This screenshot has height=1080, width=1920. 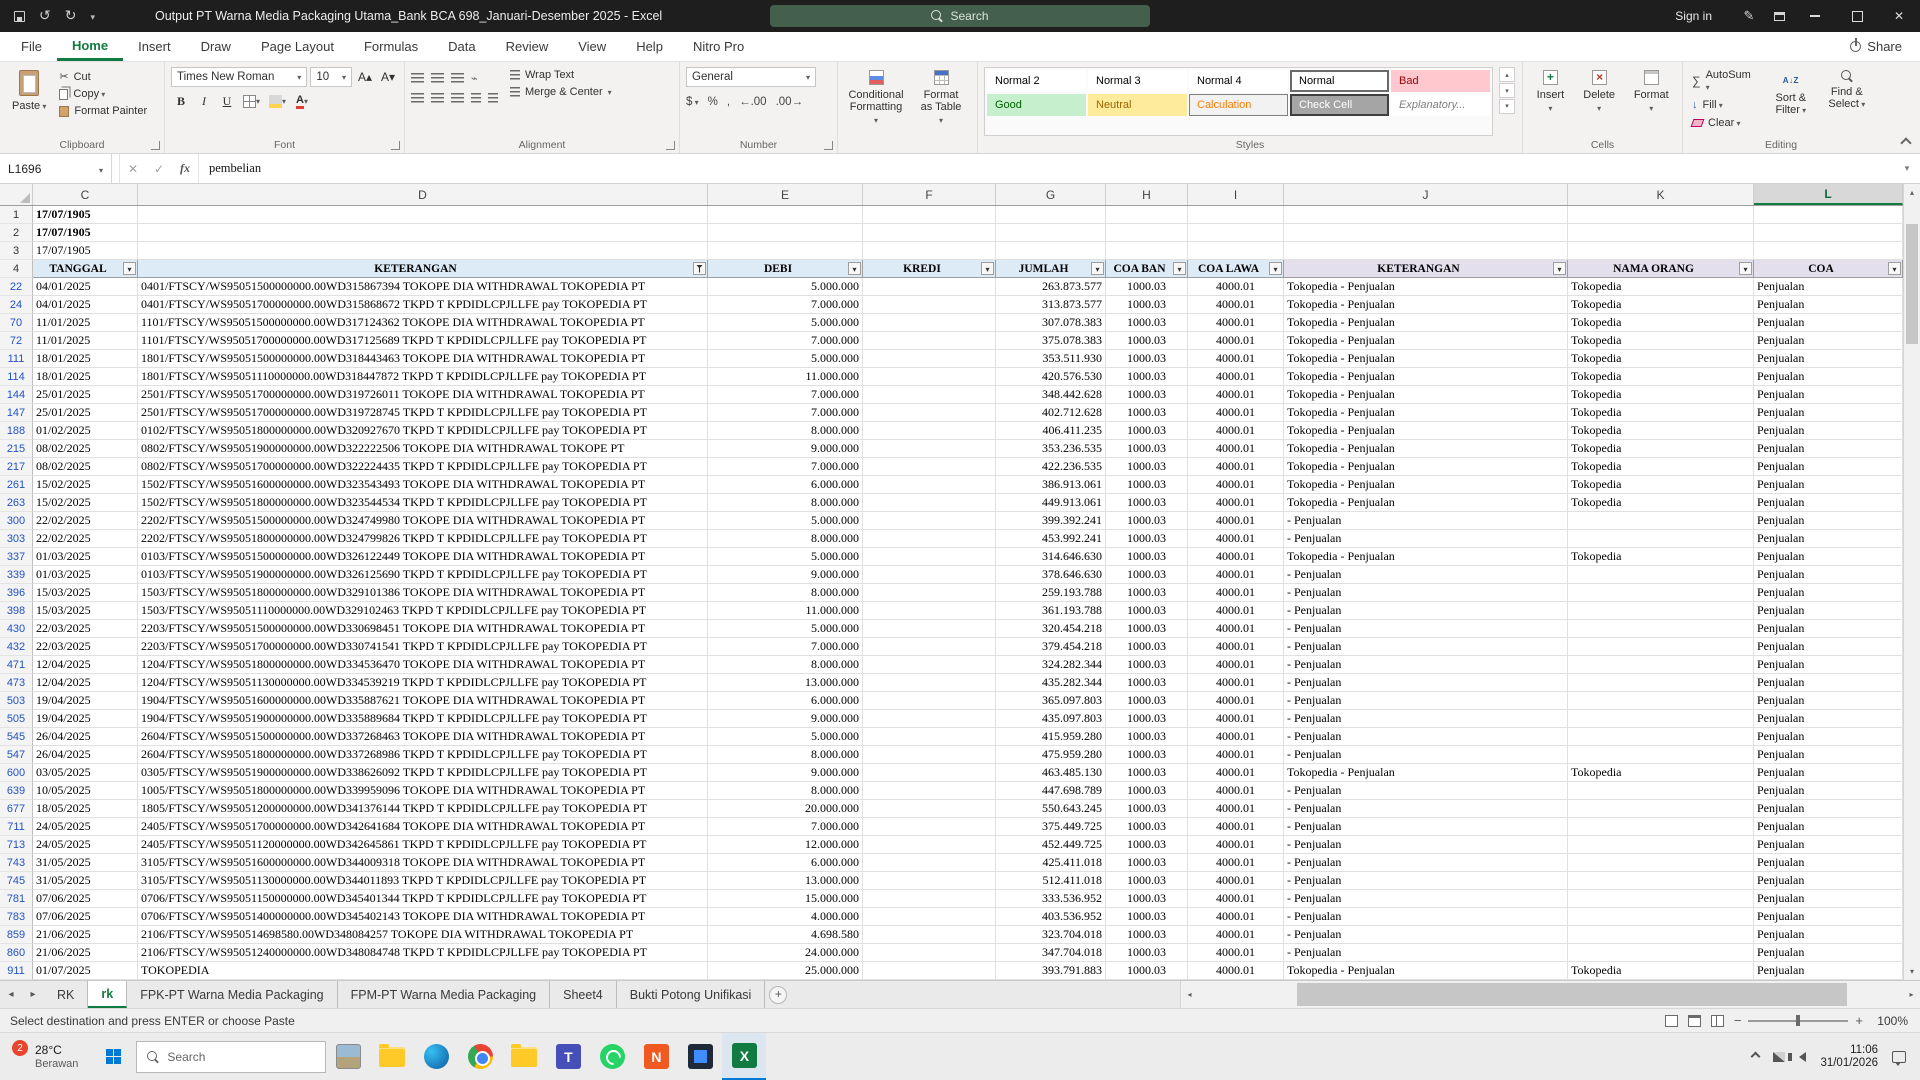 What do you see at coordinates (1051, 773) in the screenshot?
I see `cell-g: 463.485.130` at bounding box center [1051, 773].